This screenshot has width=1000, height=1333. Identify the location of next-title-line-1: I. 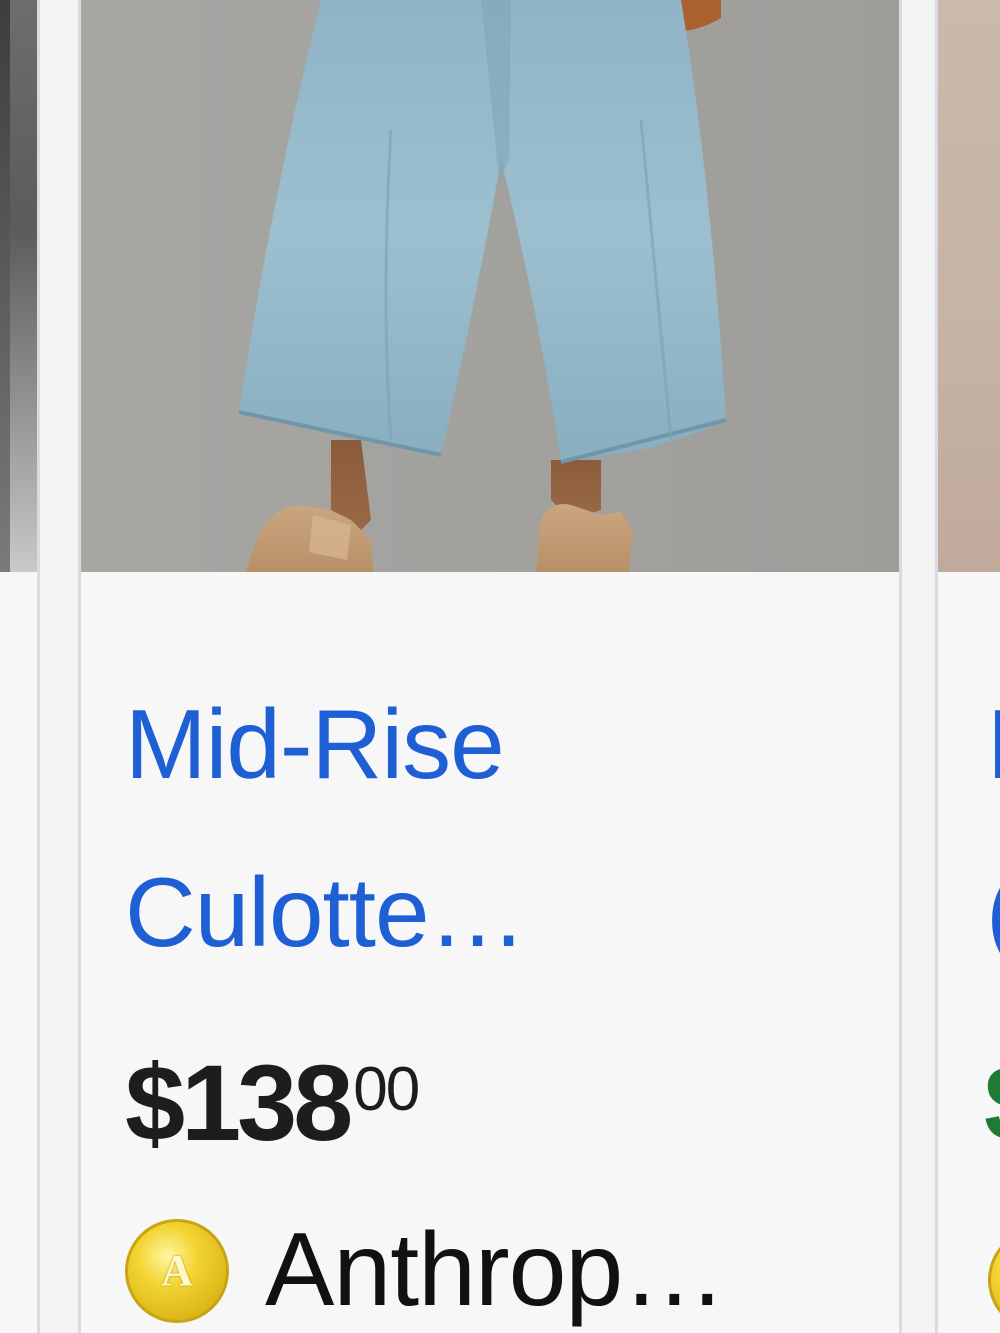
(993, 744).